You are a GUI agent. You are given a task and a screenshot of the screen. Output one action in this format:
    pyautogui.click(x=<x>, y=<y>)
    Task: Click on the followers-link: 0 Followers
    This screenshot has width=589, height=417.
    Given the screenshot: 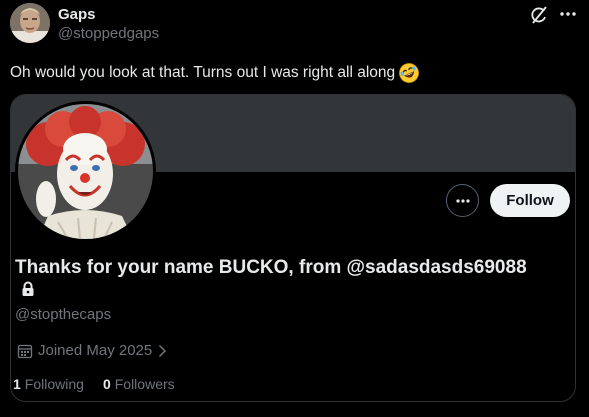 What is the action you would take?
    pyautogui.click(x=139, y=384)
    